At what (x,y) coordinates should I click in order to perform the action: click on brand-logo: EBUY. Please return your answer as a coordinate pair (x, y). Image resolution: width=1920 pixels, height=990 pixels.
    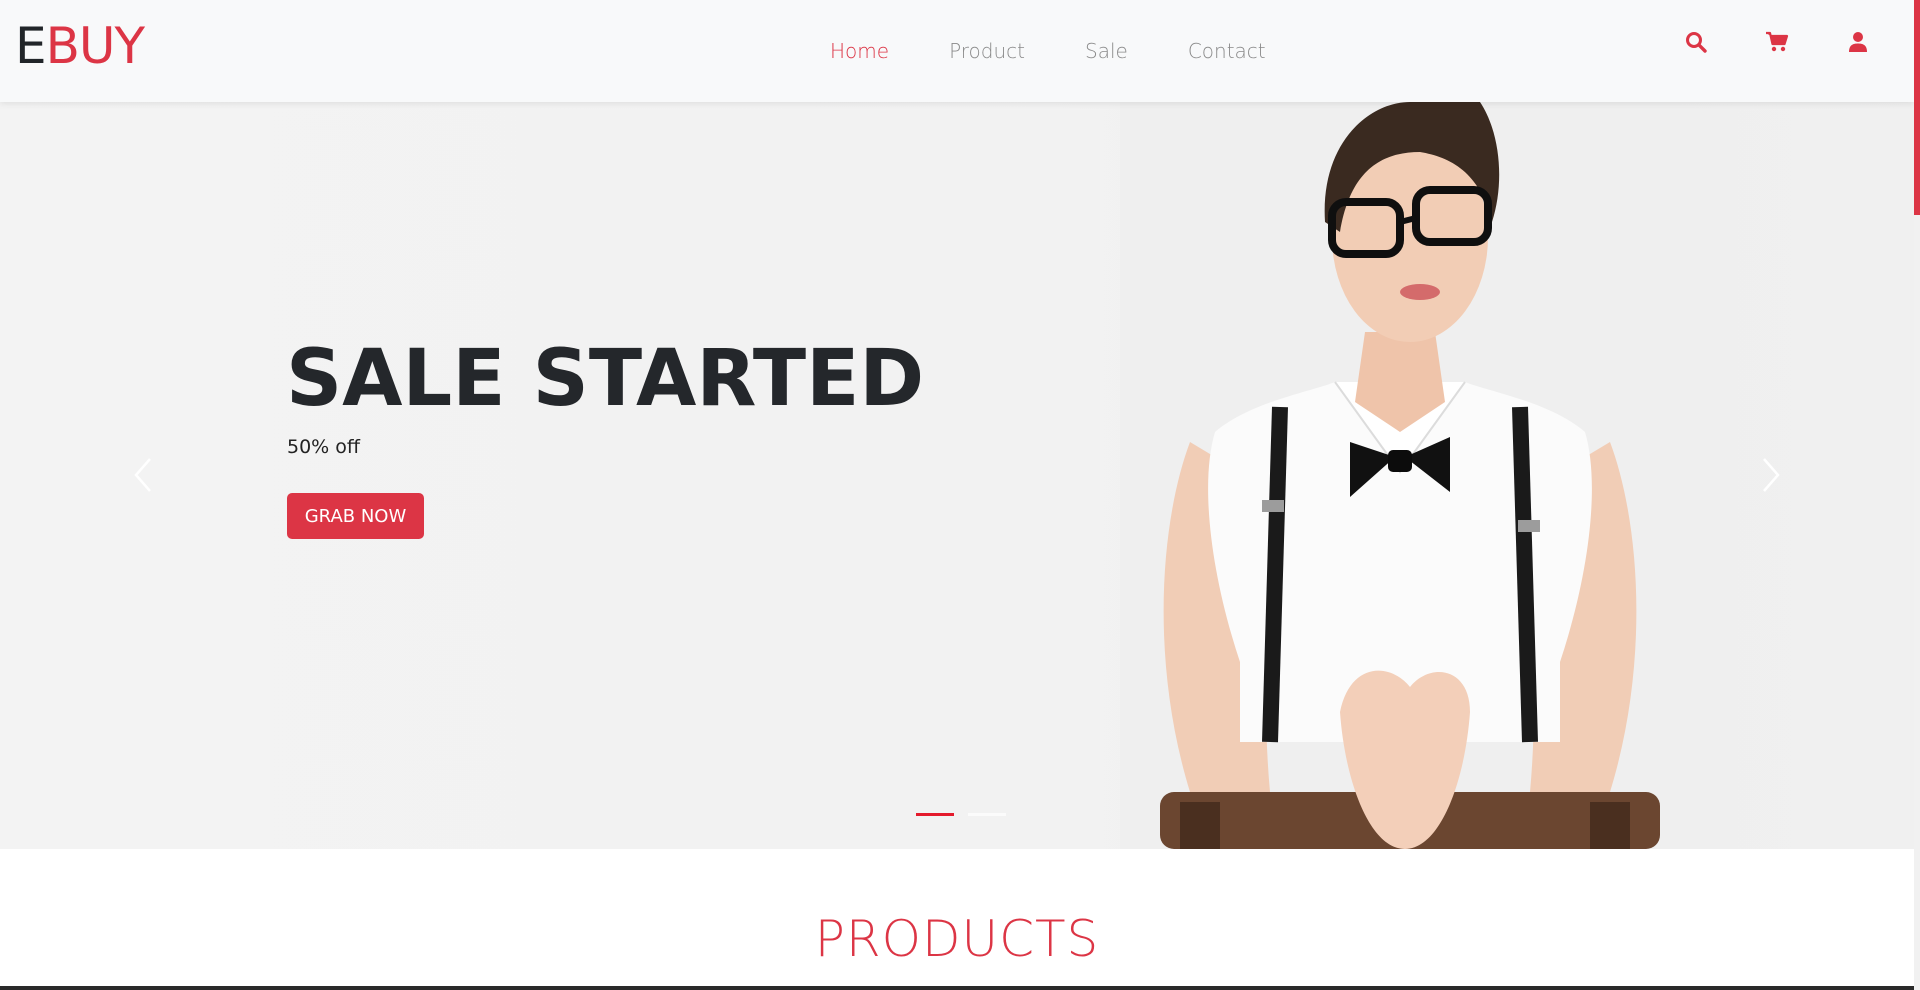
    Looking at the image, I should click on (80, 46).